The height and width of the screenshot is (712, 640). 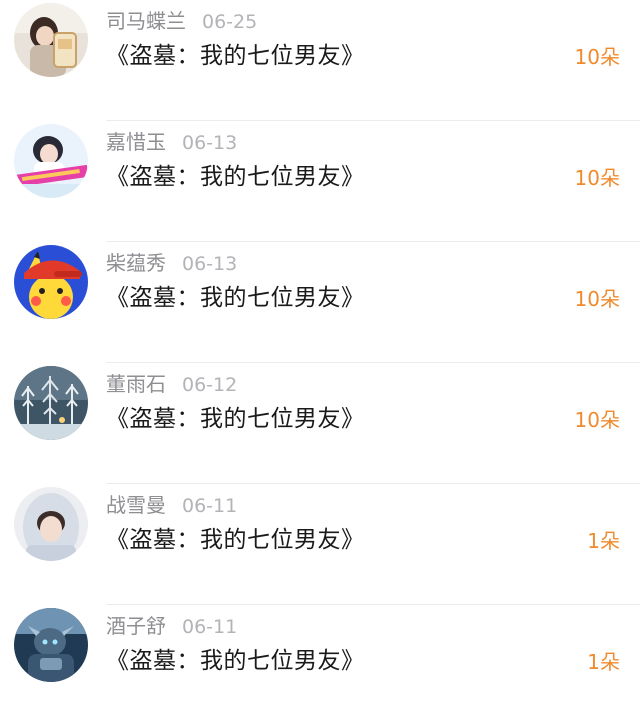 What do you see at coordinates (136, 505) in the screenshot?
I see `sender-name: 战雪曼` at bounding box center [136, 505].